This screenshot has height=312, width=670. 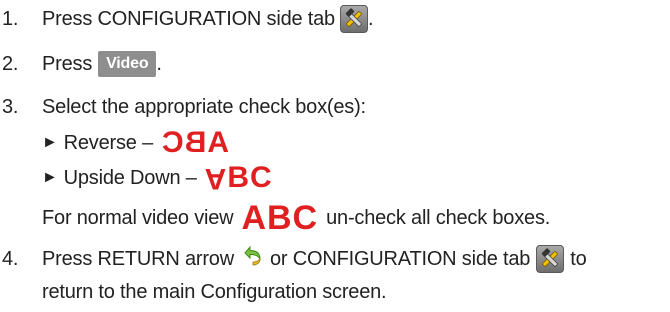 What do you see at coordinates (578, 258) in the screenshot?
I see `step-text-c: to` at bounding box center [578, 258].